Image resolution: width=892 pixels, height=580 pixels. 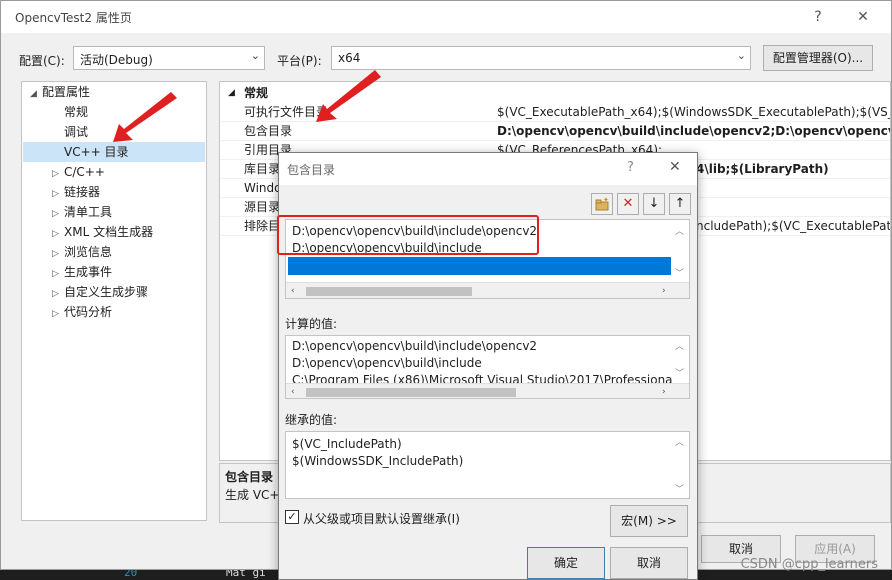 I want to click on inherit-checkbox: ✓, so click(x=292, y=517).